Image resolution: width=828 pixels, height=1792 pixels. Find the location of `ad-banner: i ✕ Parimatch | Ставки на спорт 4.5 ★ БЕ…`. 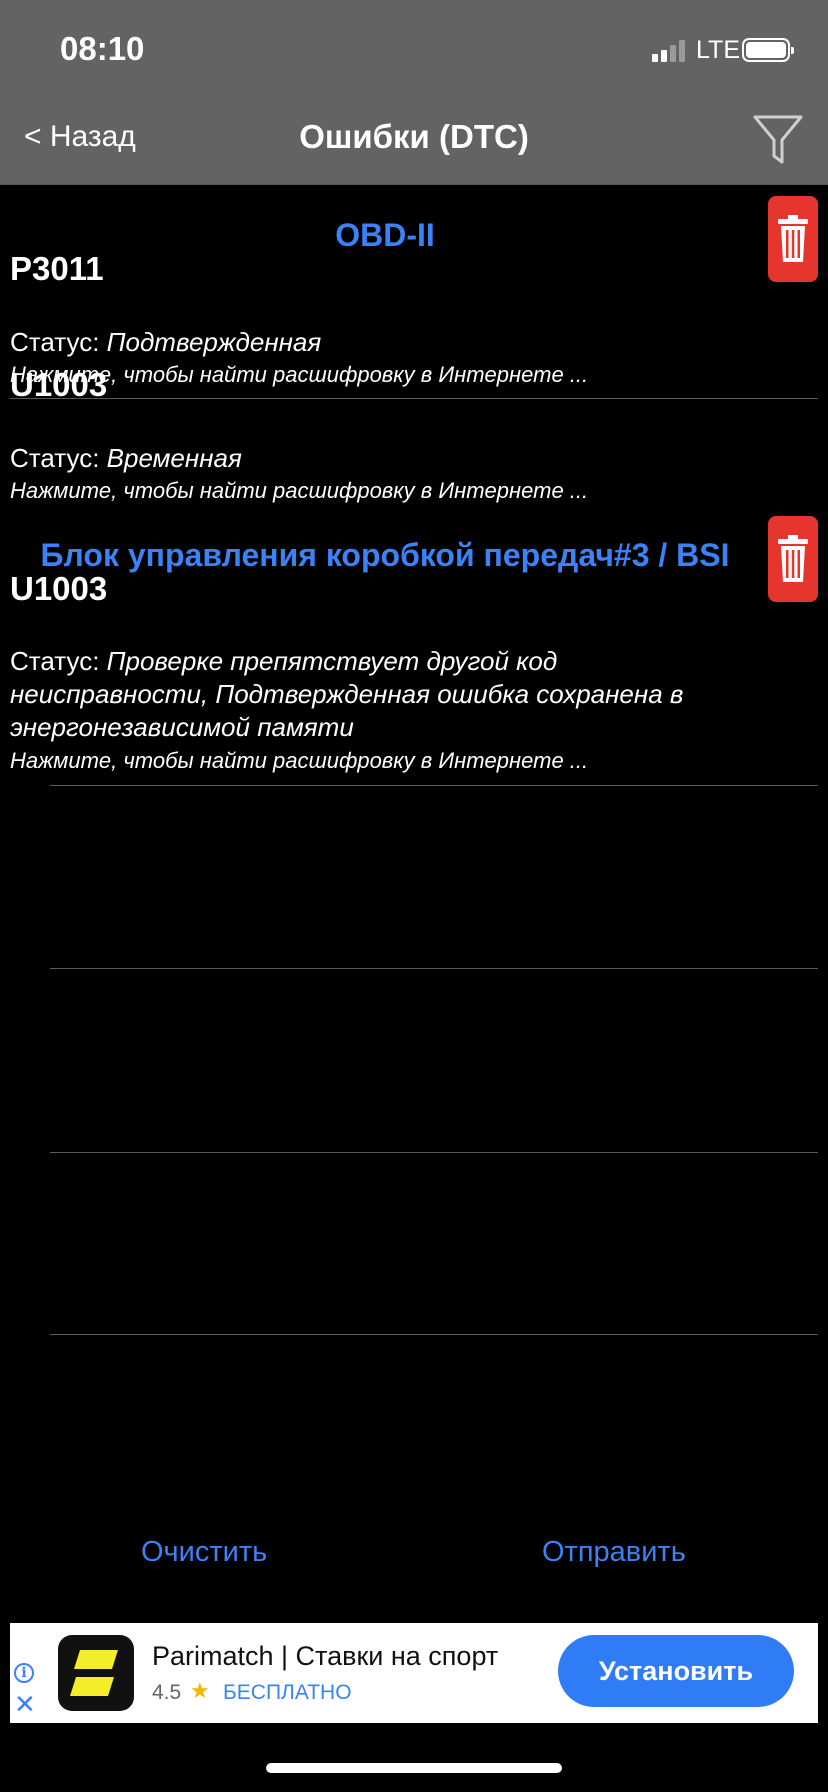

ad-banner: i ✕ Parimatch | Ставки на спорт 4.5 ★ БЕ… is located at coordinates (414, 1673).